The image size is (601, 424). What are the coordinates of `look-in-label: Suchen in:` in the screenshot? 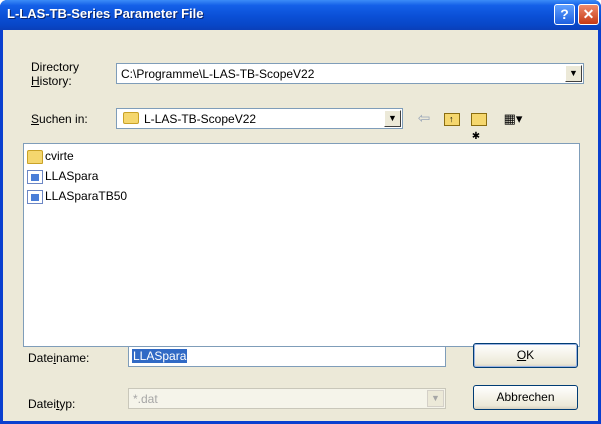 It's located at (59, 119).